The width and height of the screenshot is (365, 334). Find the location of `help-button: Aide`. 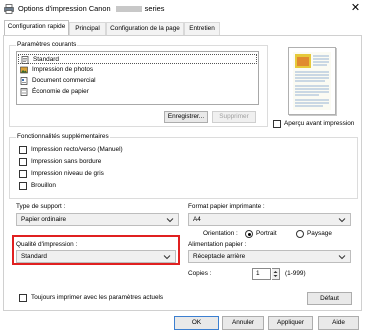

help-button: Aide is located at coordinates (338, 323).